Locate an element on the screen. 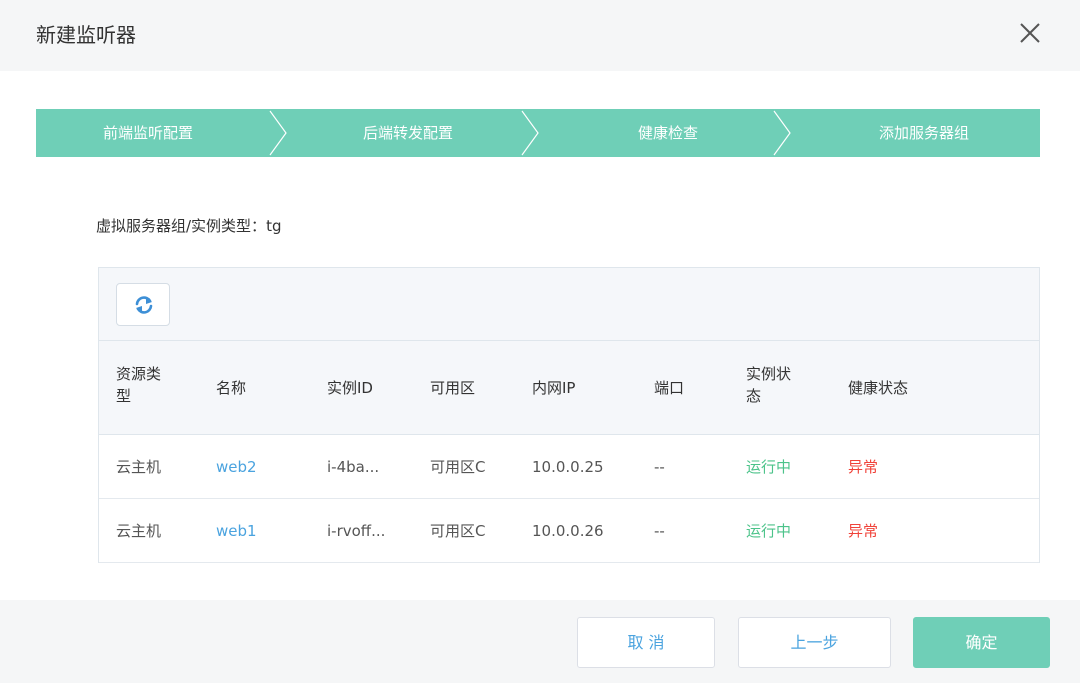 The height and width of the screenshot is (683, 1080). previous-step-button: 上一步 is located at coordinates (814, 642).